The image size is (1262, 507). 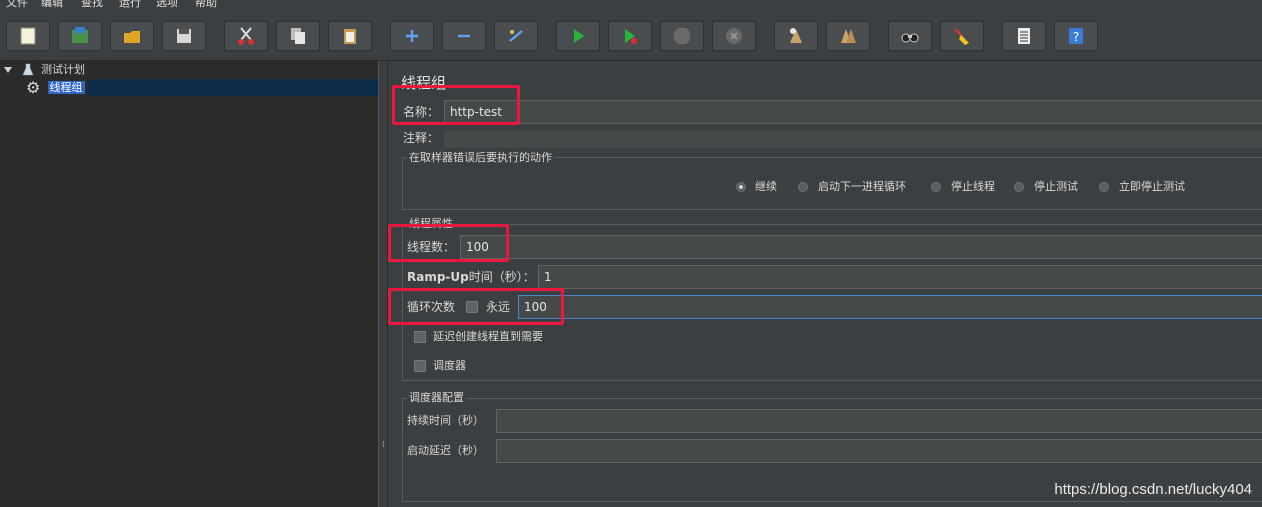 What do you see at coordinates (449, 366) in the screenshot?
I see `scheduler-label: 调度器` at bounding box center [449, 366].